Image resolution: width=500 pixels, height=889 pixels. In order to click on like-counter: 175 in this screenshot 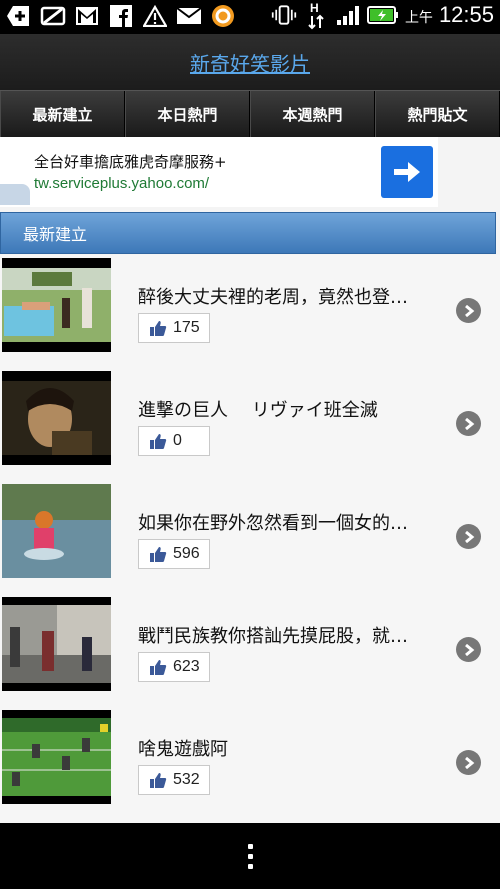, I will do `click(174, 328)`.